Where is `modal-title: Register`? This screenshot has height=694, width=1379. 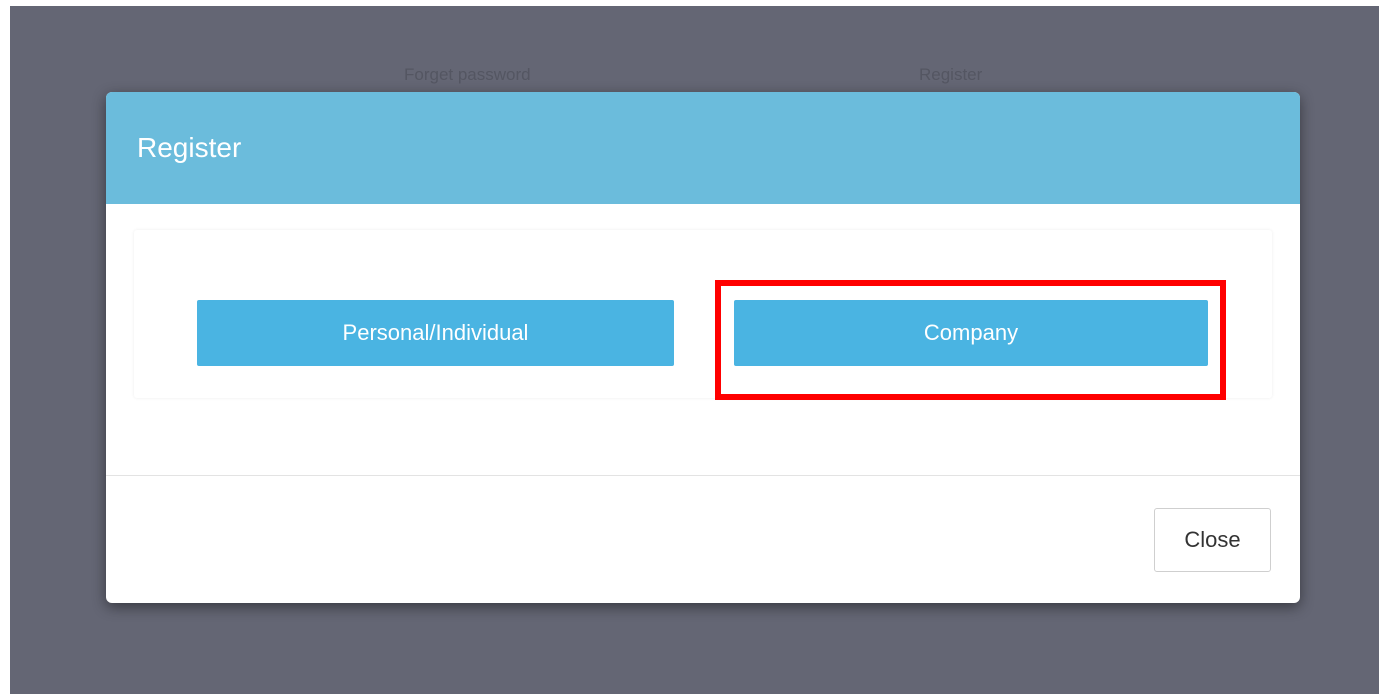 modal-title: Register is located at coordinates (189, 147).